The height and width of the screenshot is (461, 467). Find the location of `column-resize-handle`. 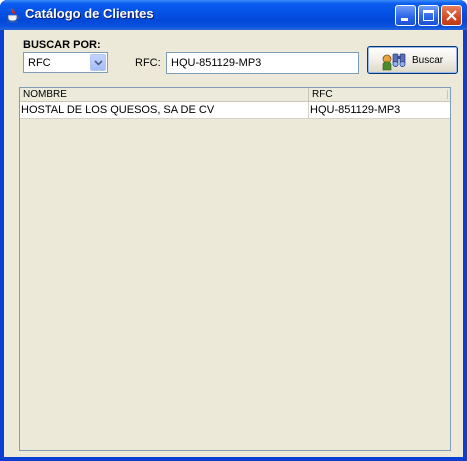

column-resize-handle is located at coordinates (447, 94).